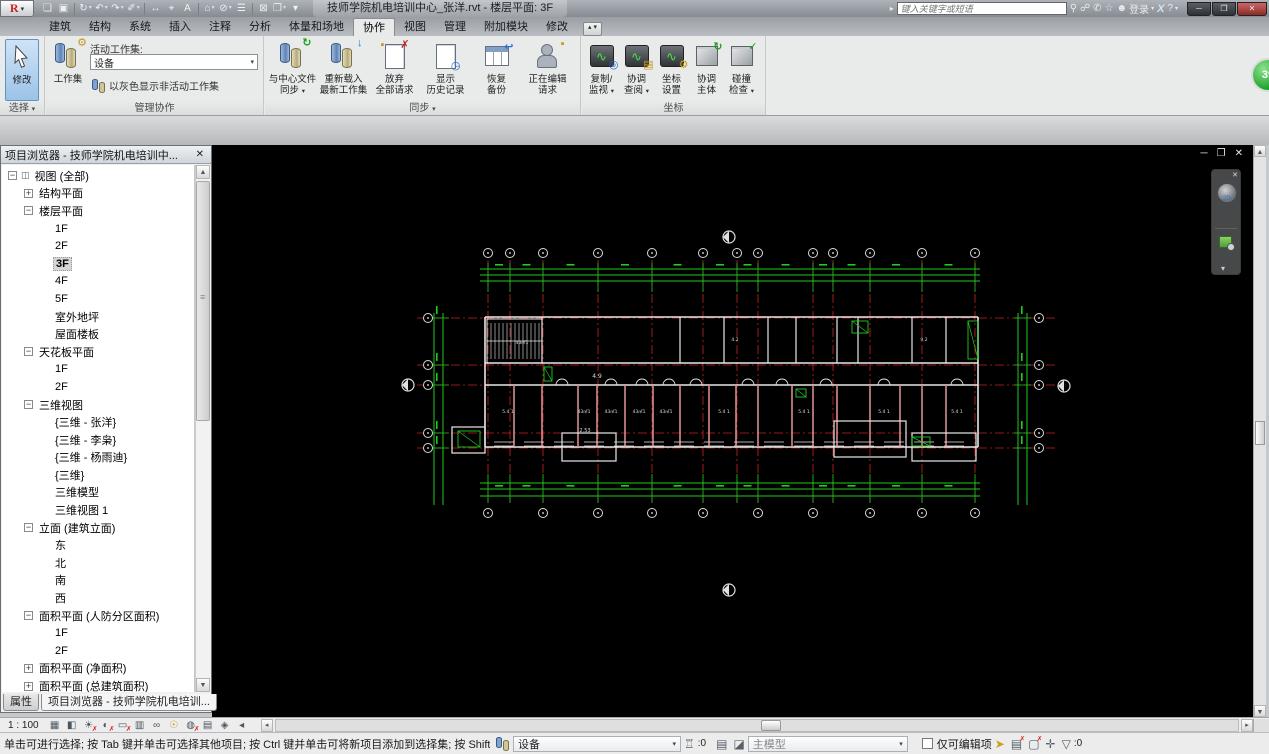 The width and height of the screenshot is (1269, 754). I want to click on 协调查阅-button: ∿ ▤ 协调 查阅 ▾, so click(636, 68).